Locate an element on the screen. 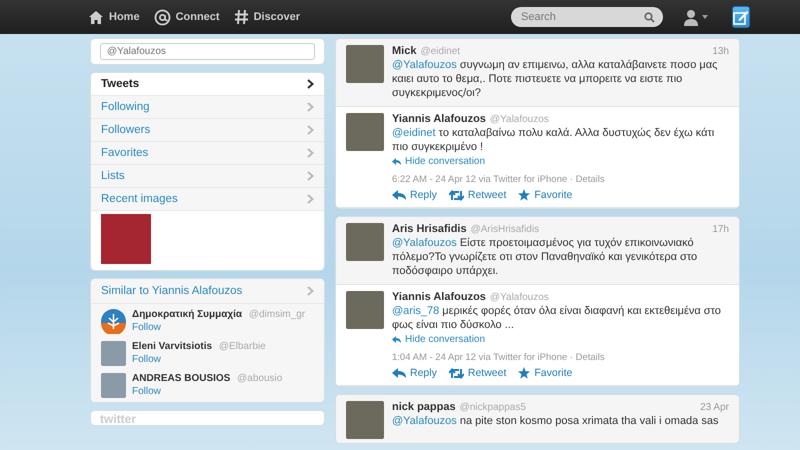 This screenshot has height=450, width=800. user-name: Aris Hrisafidis is located at coordinates (429, 229).